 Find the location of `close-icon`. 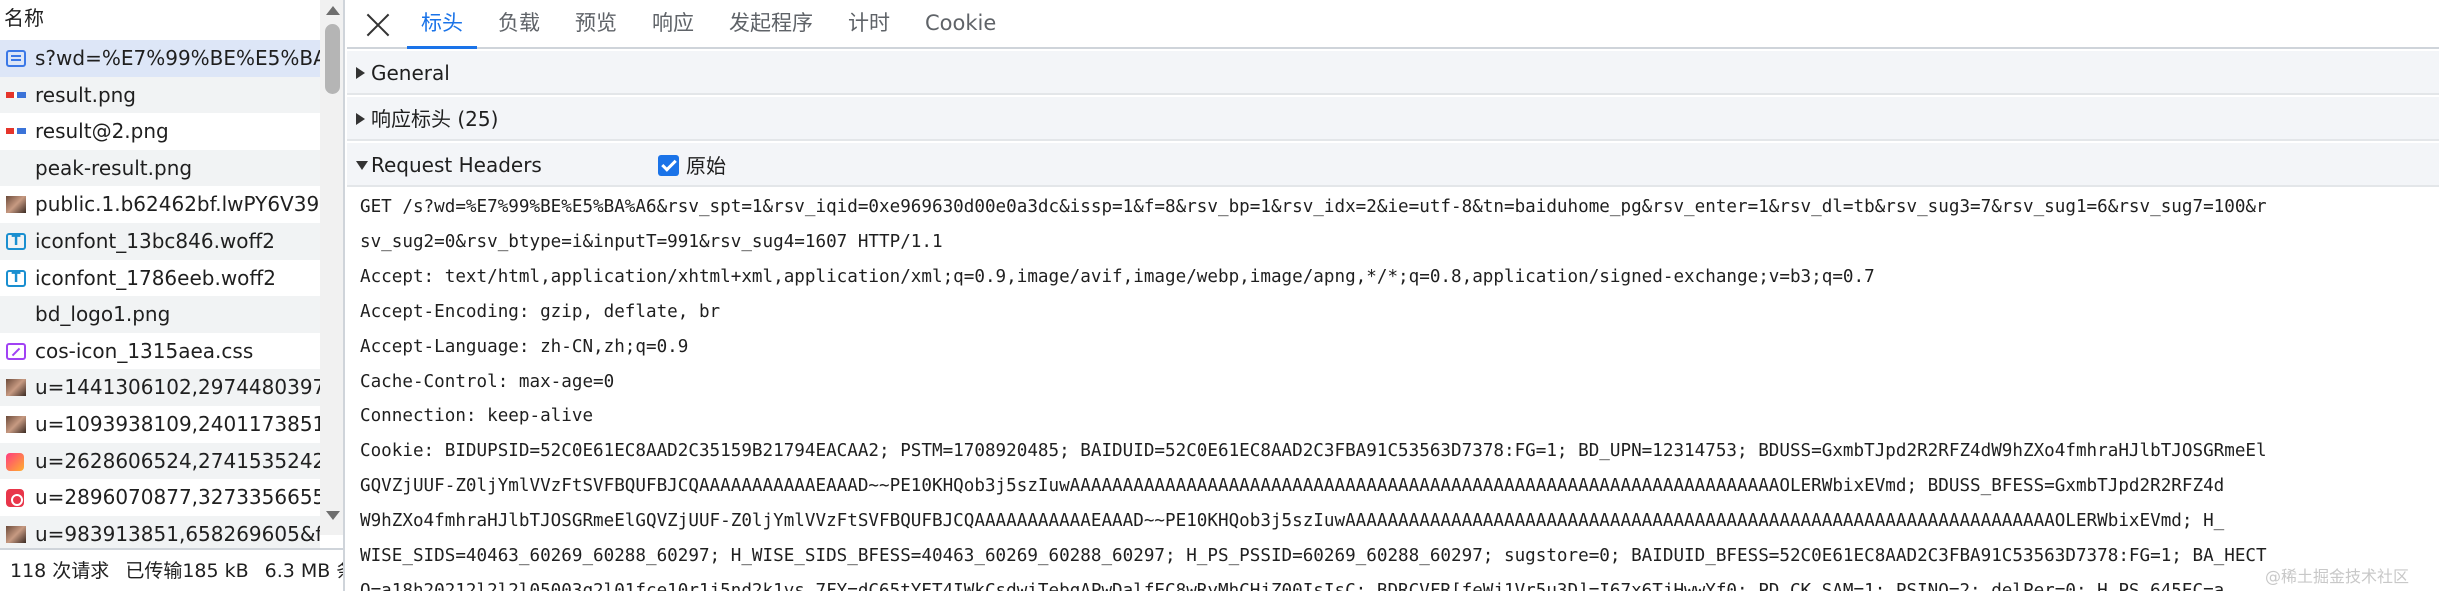

close-icon is located at coordinates (378, 25).